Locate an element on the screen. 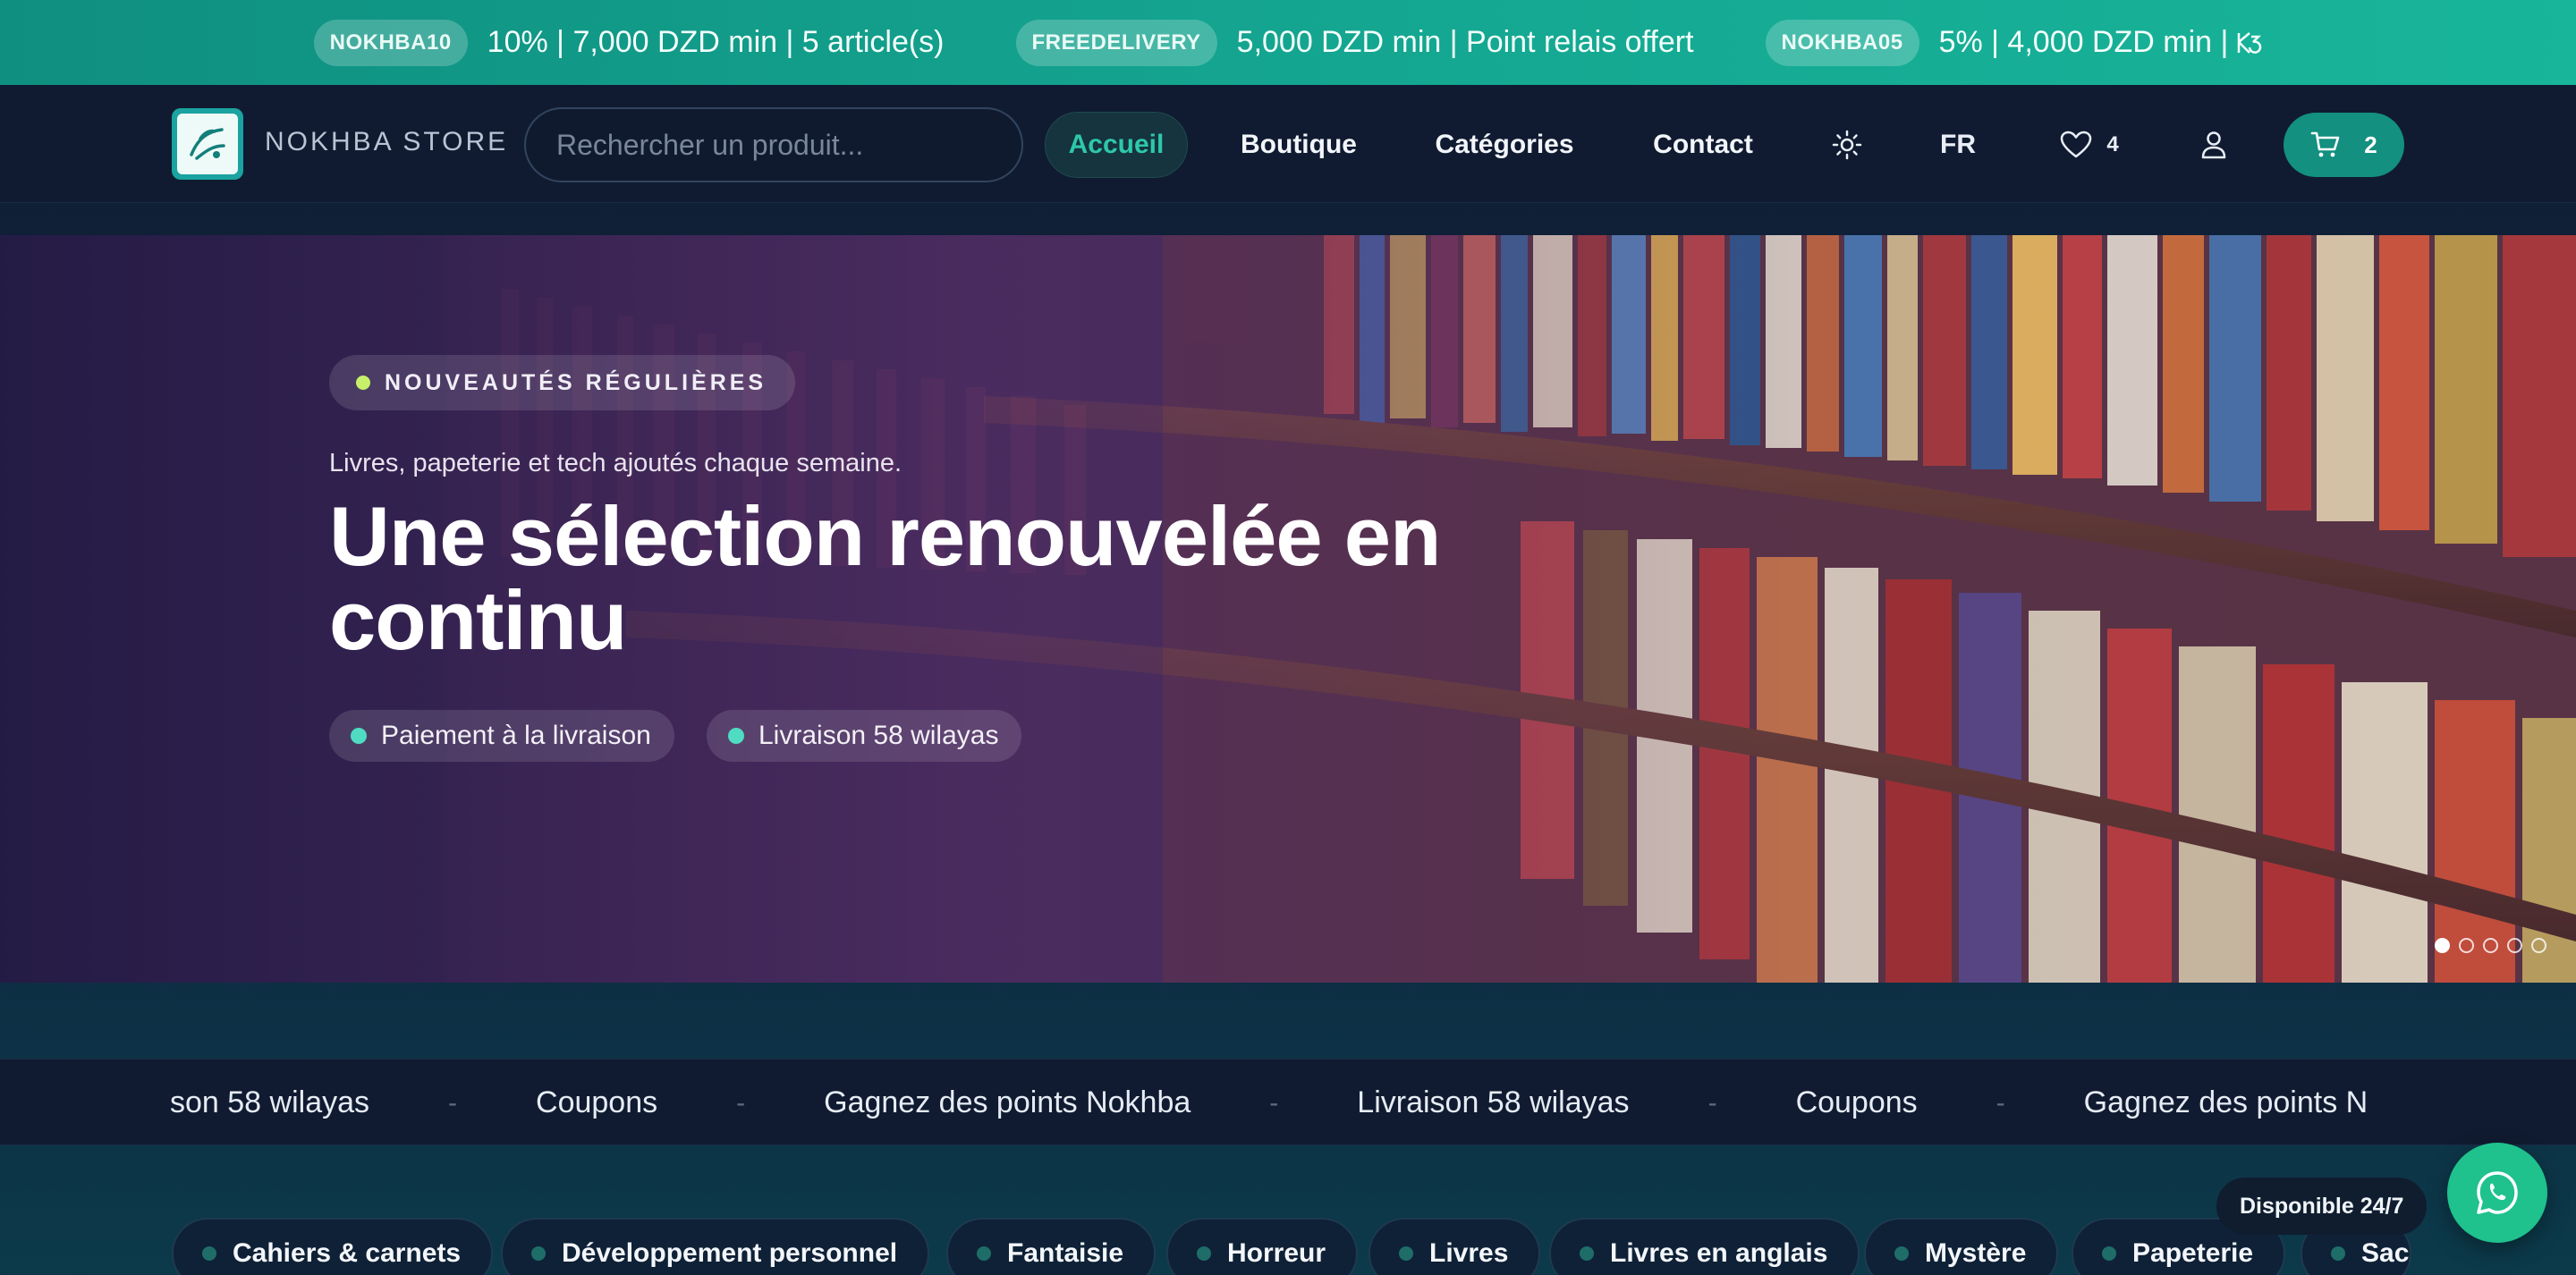  wishlist-button: 4 is located at coordinates (2089, 145).